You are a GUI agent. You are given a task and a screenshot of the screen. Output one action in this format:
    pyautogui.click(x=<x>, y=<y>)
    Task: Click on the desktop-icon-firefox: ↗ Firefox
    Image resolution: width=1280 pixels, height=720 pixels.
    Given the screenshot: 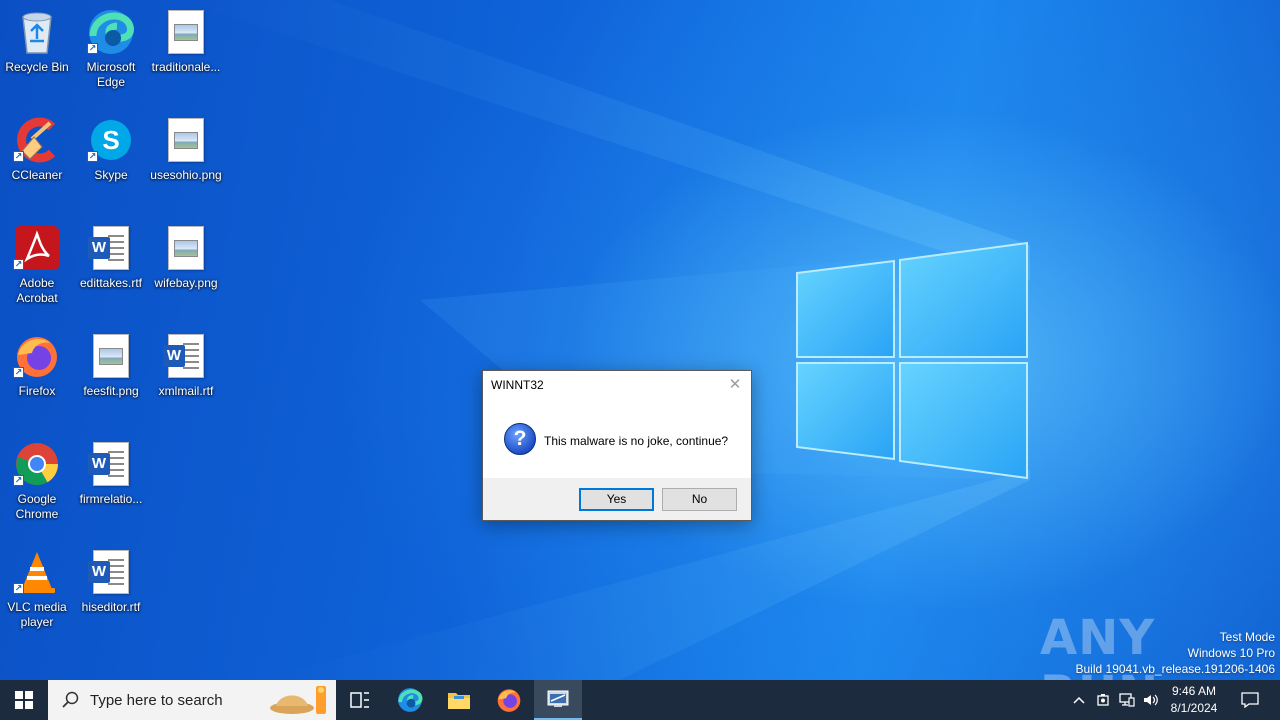 What is the action you would take?
    pyautogui.click(x=37, y=365)
    